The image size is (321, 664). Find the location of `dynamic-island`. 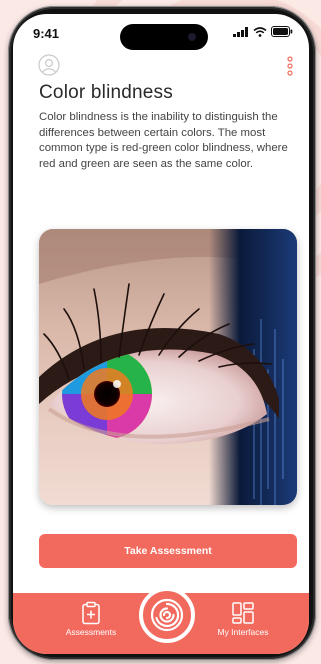

dynamic-island is located at coordinates (164, 37).